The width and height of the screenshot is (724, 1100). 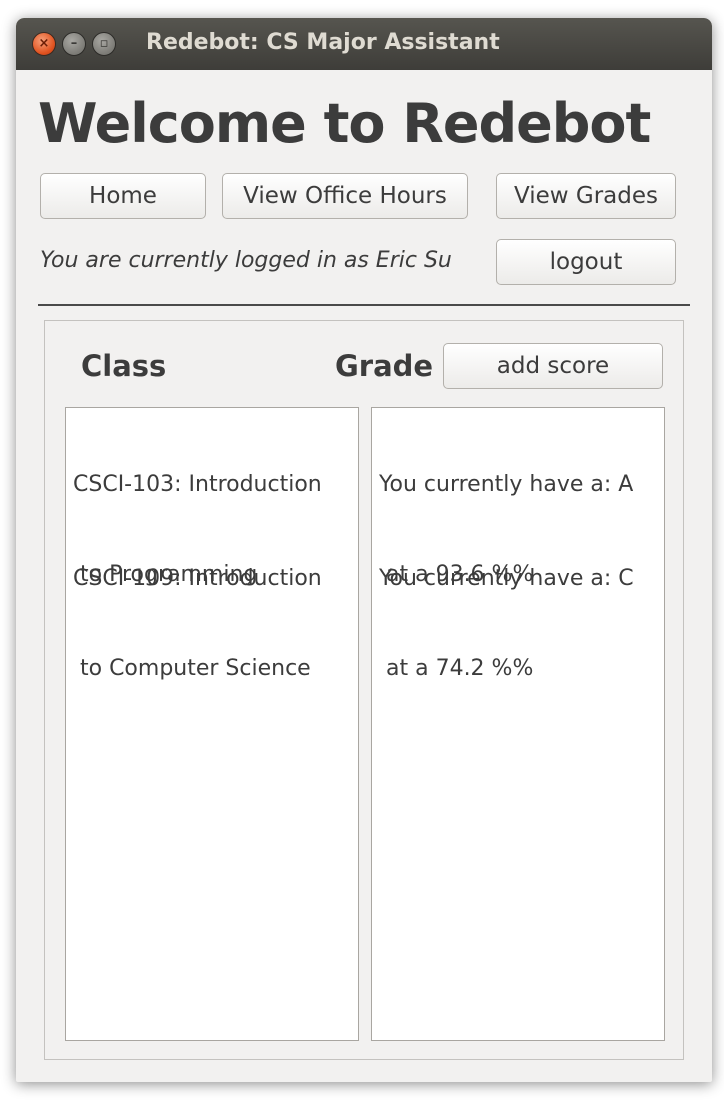 I want to click on divider, so click(x=364, y=305).